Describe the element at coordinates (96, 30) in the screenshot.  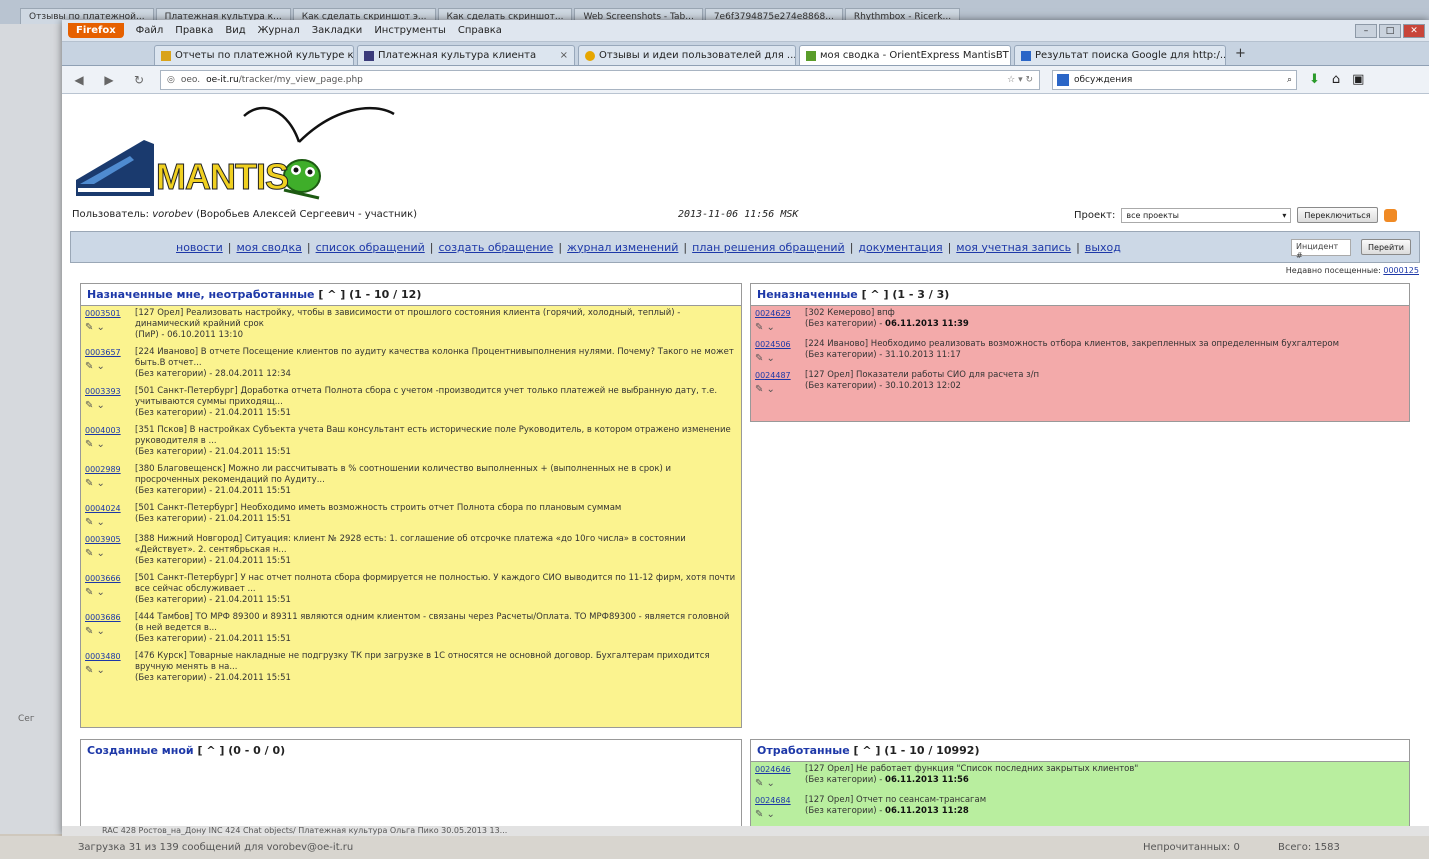
I see `firefox-menu-button: Firefox` at that location.